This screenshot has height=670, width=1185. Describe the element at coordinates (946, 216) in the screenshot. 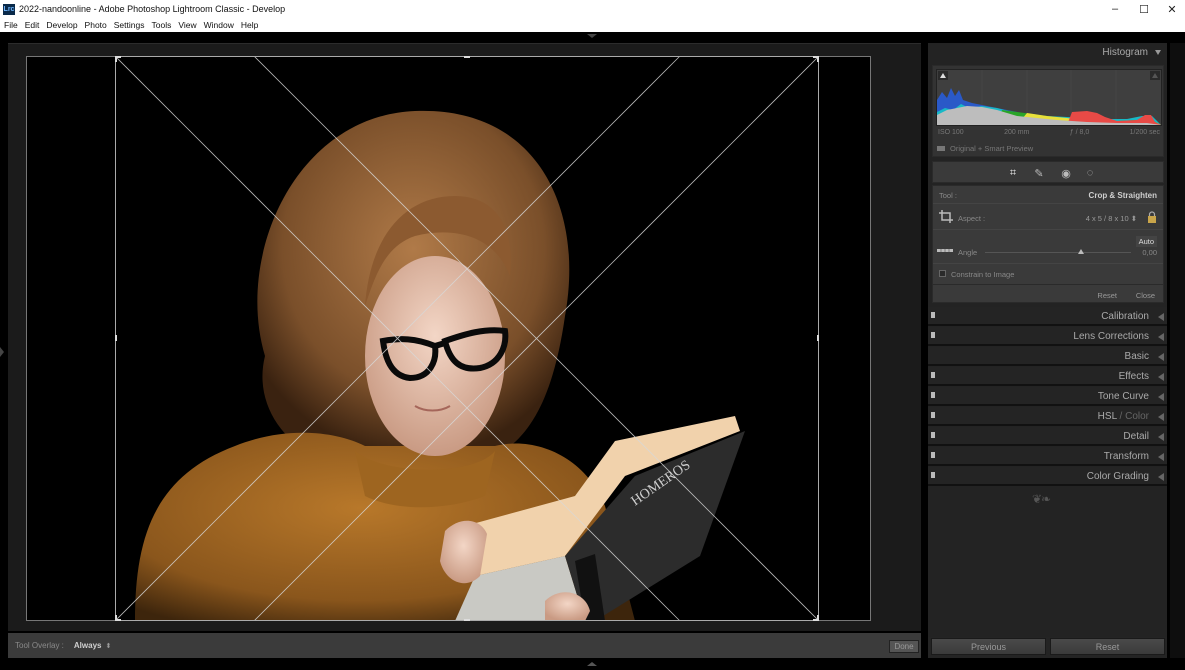

I see `crop-frame-icon` at that location.